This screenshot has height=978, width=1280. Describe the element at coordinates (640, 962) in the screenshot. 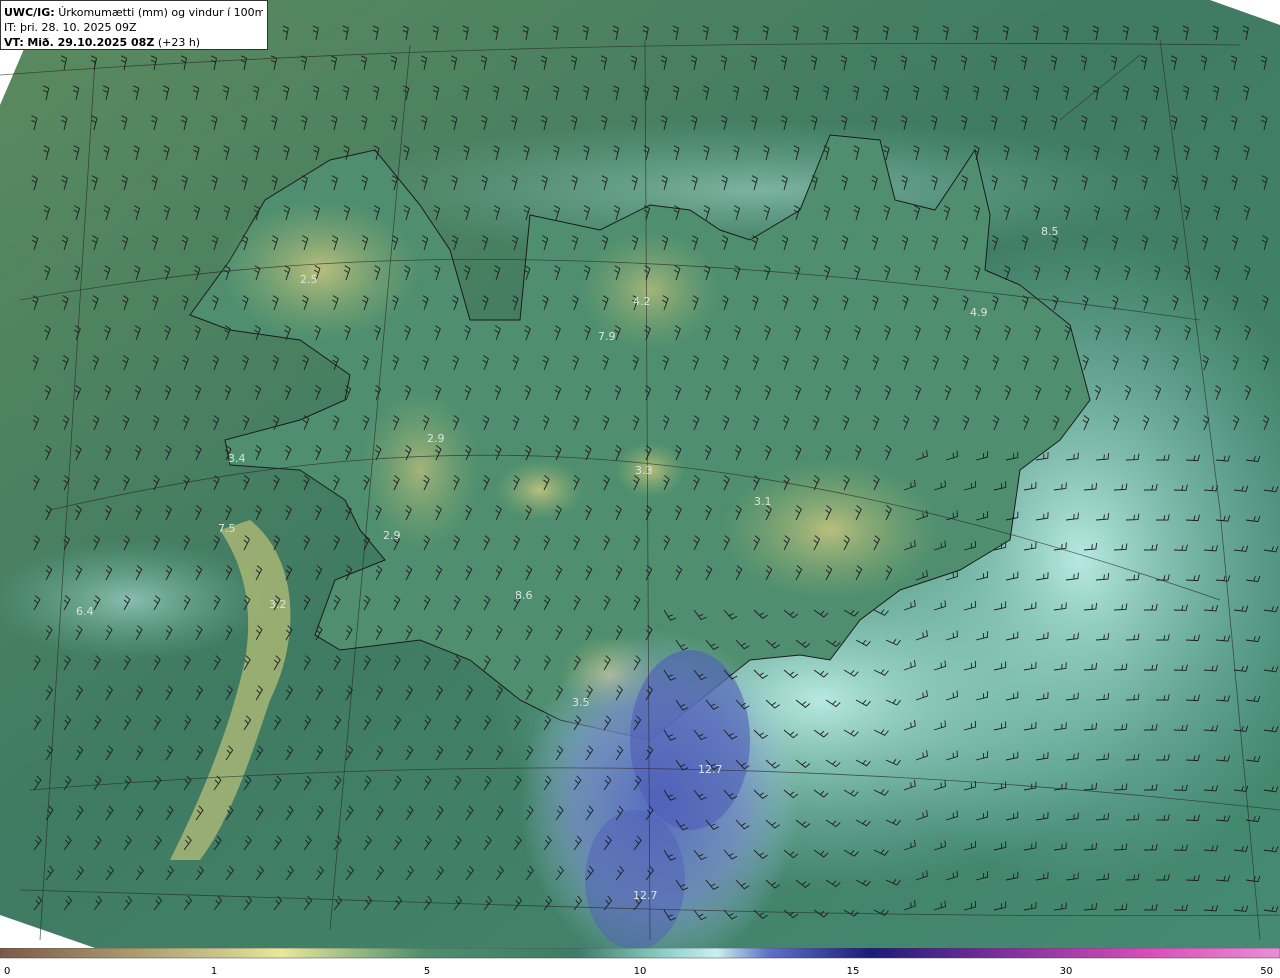

I see `colorbar: 0 1 5 10 15 30 50` at that location.